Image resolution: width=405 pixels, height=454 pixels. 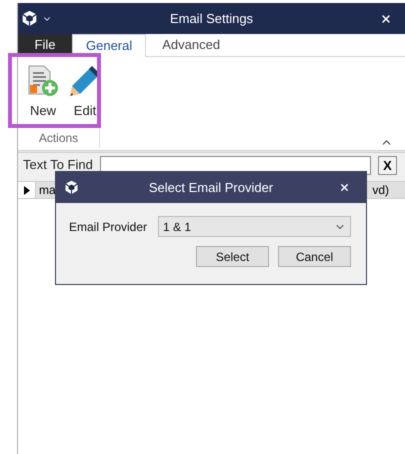 I want to click on new-document-icon, so click(x=43, y=81).